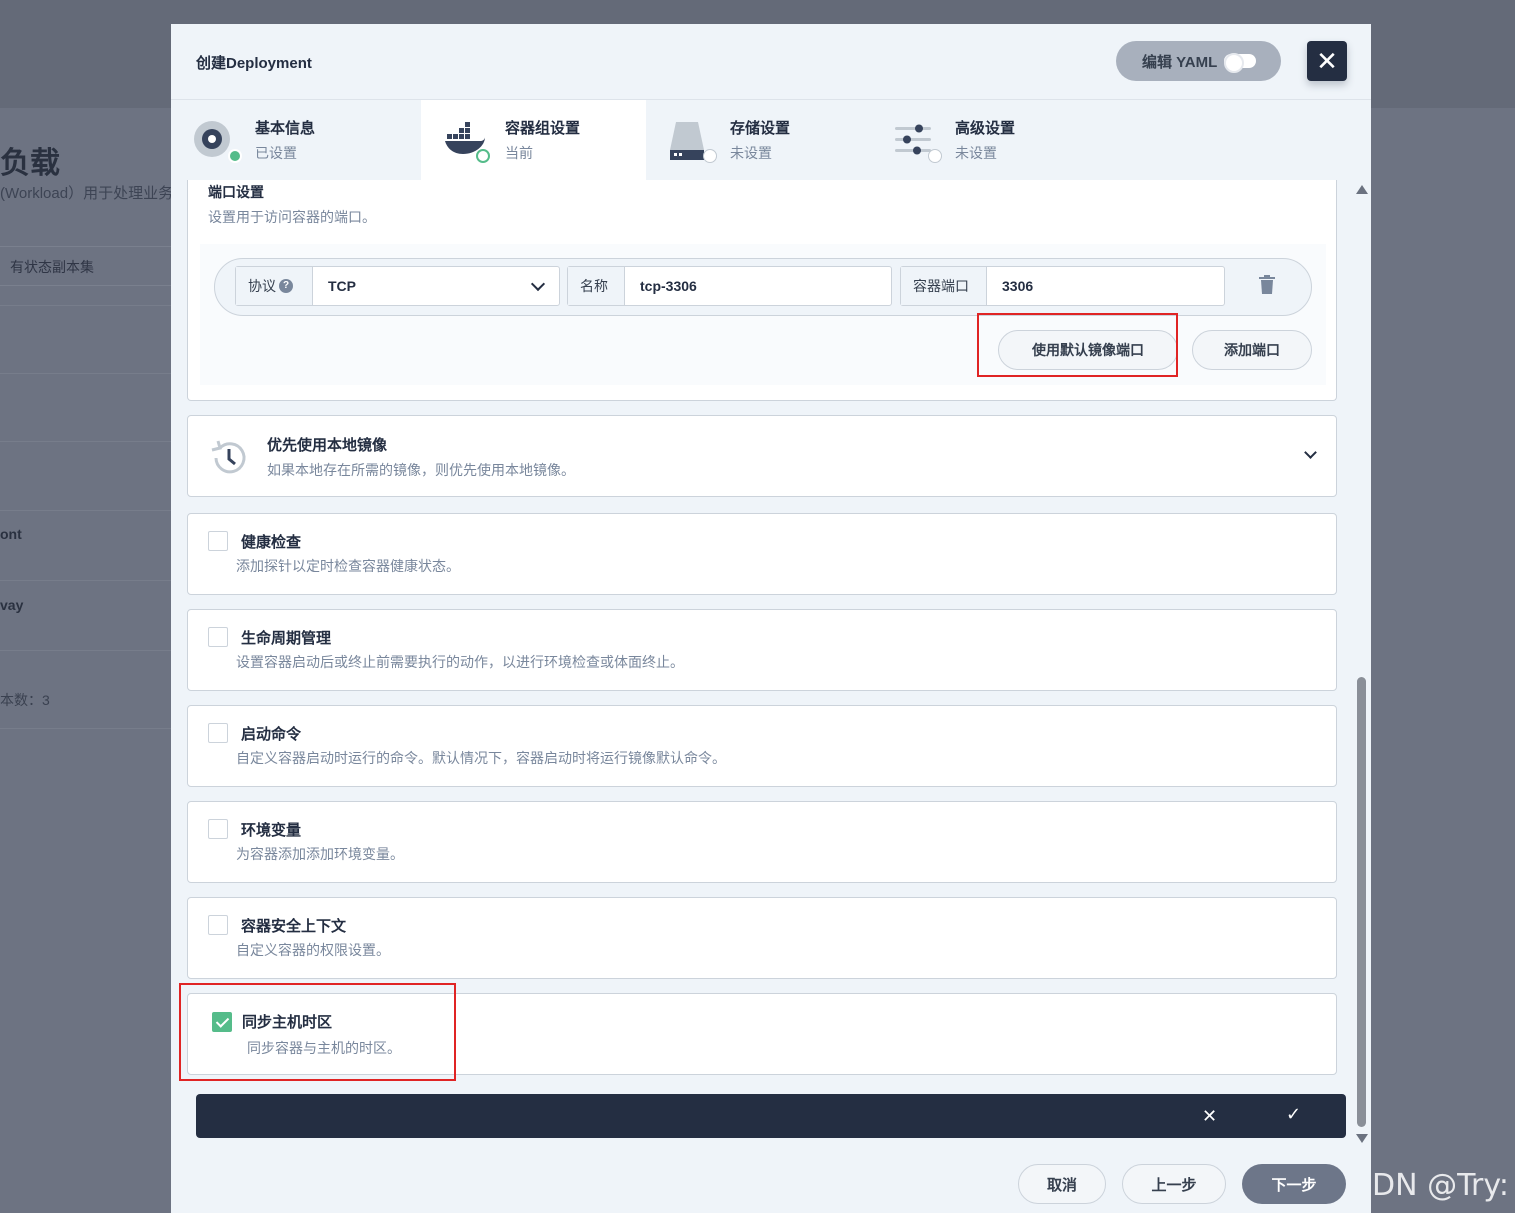 This screenshot has width=1515, height=1213. What do you see at coordinates (436, 286) in the screenshot?
I see `protocol-value: TCP` at bounding box center [436, 286].